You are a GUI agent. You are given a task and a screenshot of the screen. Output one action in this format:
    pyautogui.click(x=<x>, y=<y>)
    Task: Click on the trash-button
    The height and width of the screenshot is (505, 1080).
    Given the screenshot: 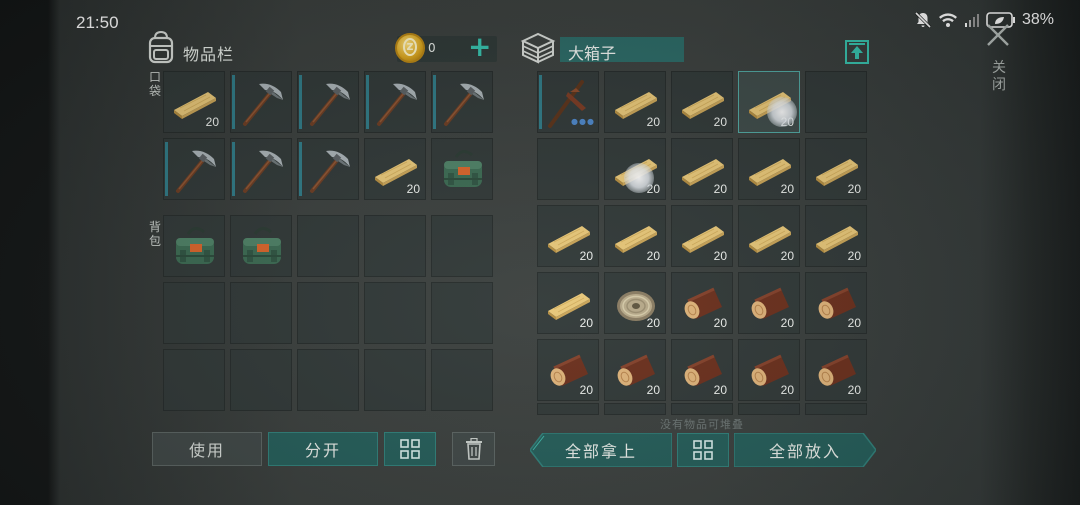 What is the action you would take?
    pyautogui.click(x=473, y=449)
    